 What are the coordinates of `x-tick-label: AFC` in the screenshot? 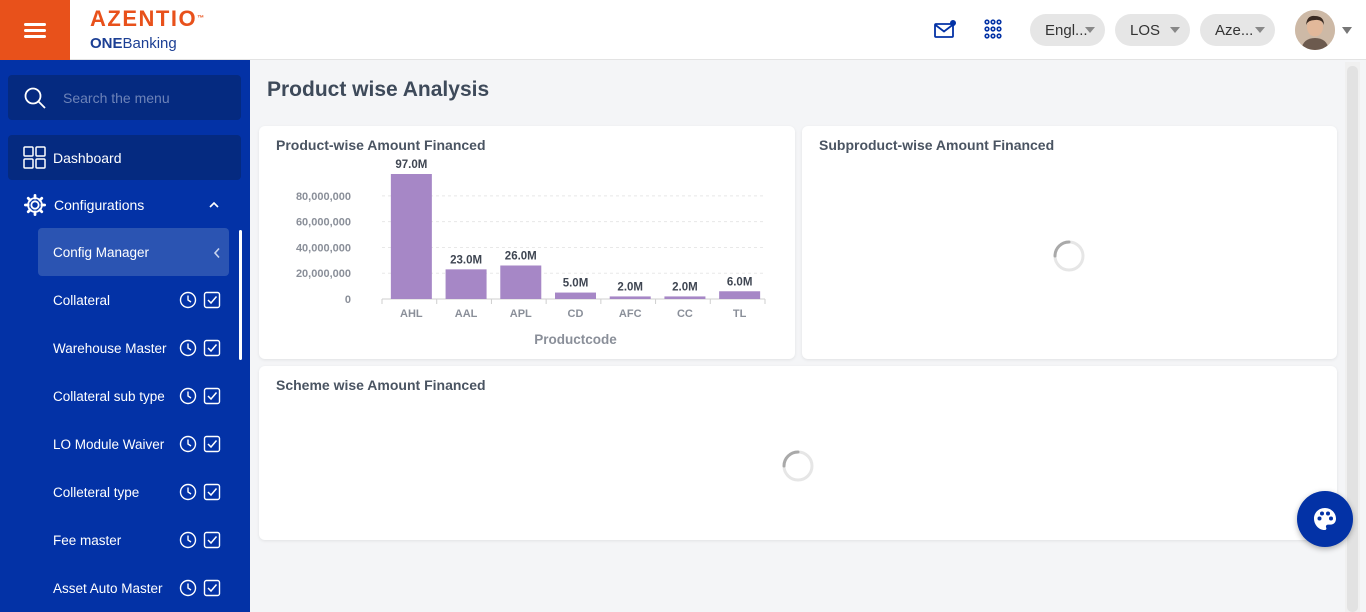 It's located at (630, 314).